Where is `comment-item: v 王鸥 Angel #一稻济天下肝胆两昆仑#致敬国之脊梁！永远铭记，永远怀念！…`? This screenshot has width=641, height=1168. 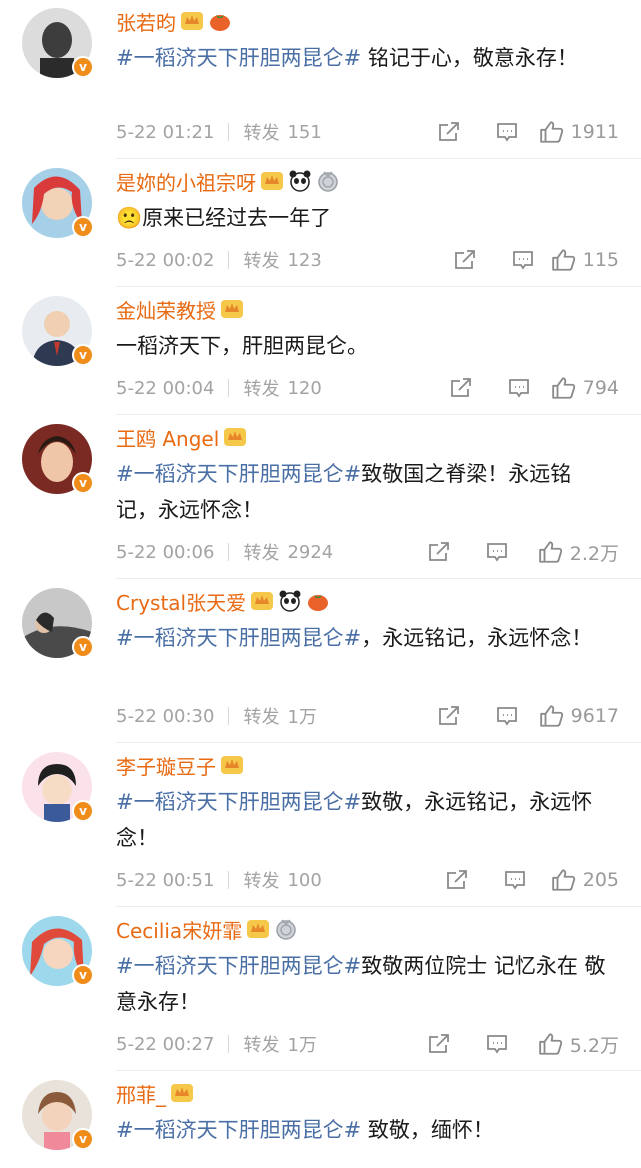 comment-item: v 王鸥 Angel #一稻济天下肝胆两昆仑#致敬国之脊梁！永远铭记，永远怀念！… is located at coordinates (320, 498).